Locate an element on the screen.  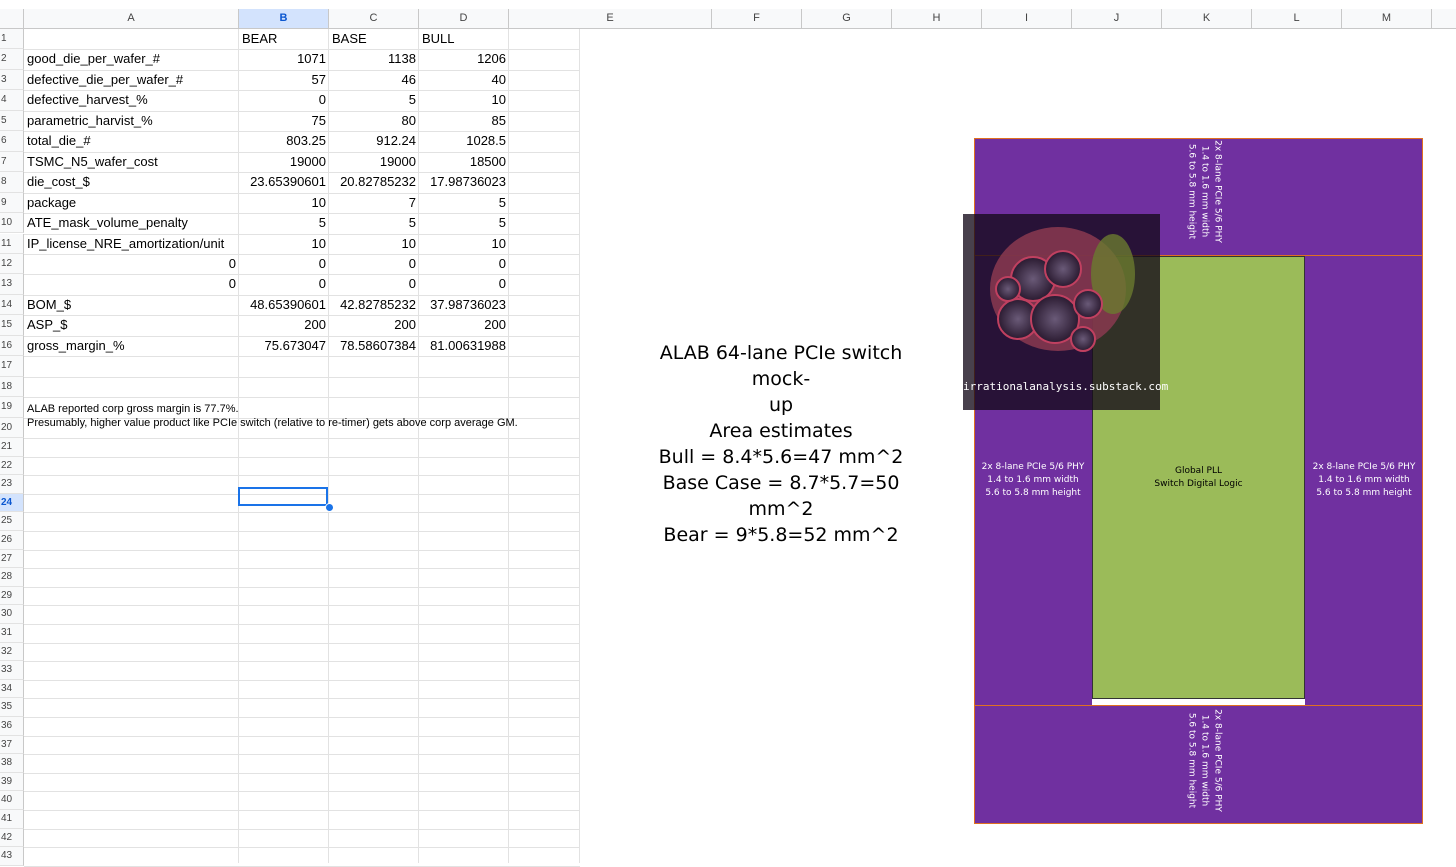
cell-b1: BEAR is located at coordinates (259, 39).